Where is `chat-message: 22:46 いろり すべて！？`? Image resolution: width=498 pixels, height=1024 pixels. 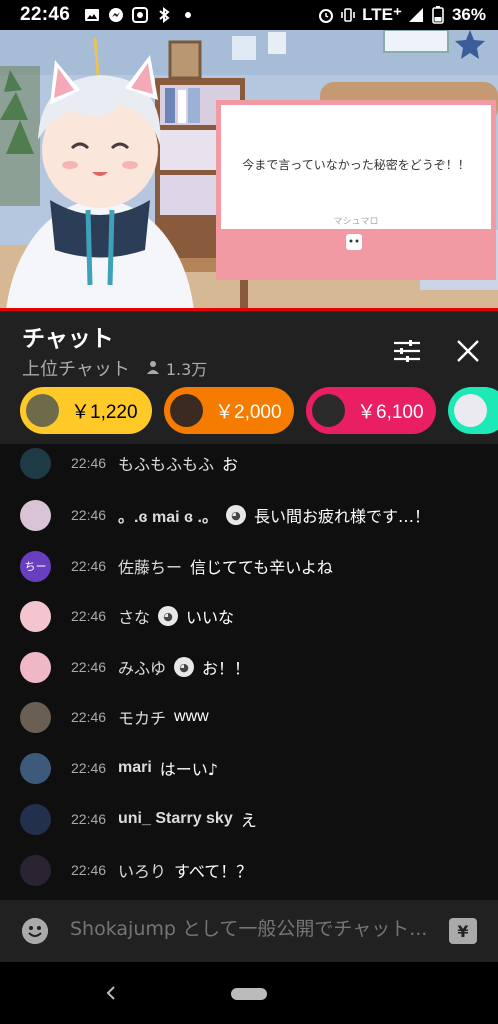
chat-message: 22:46 いろり すべて！？ is located at coordinates (249, 870).